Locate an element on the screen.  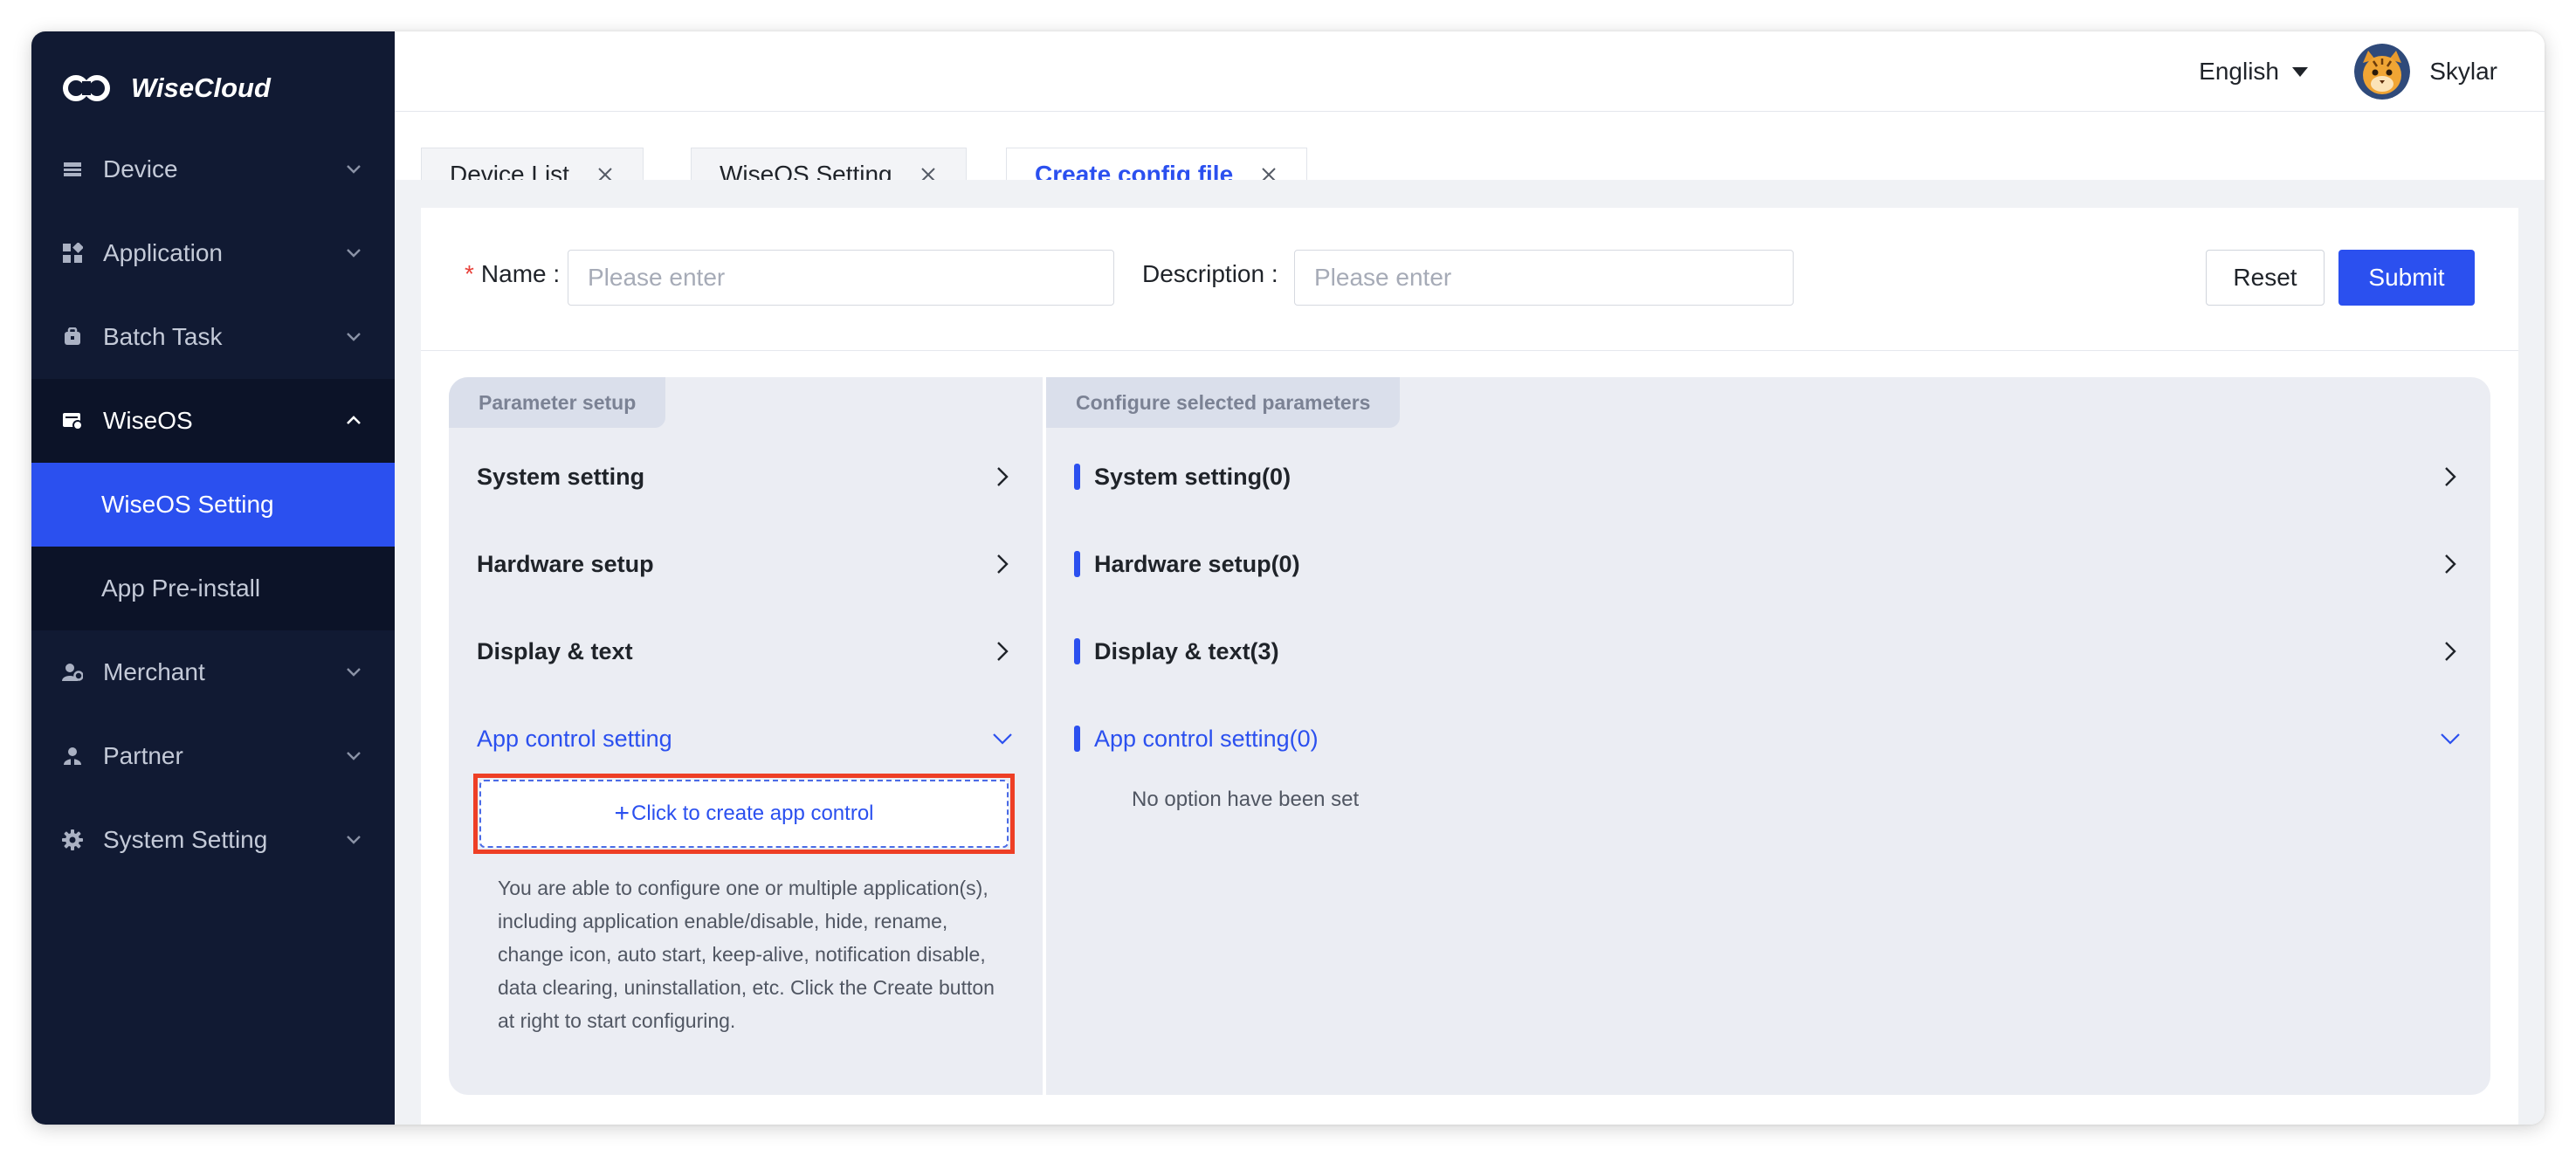
name-input is located at coordinates (841, 278).